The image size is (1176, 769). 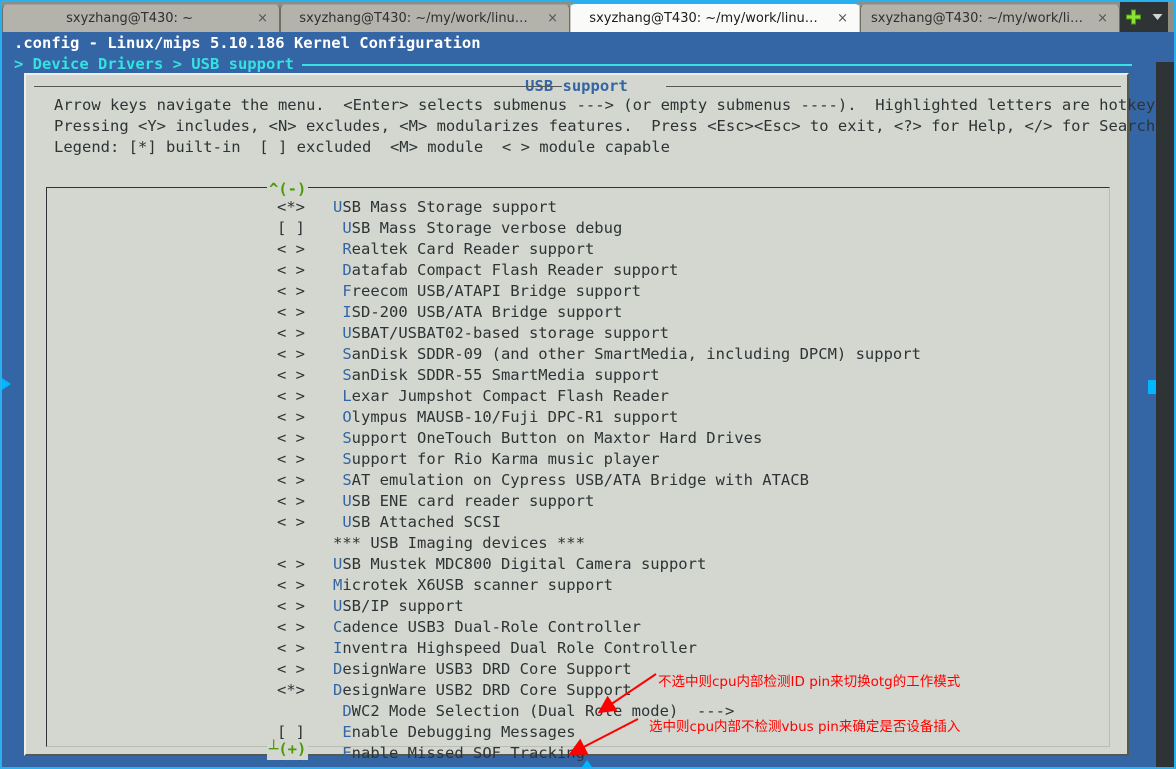 What do you see at coordinates (1152, 387) in the screenshot?
I see `right-edge-marker-icon` at bounding box center [1152, 387].